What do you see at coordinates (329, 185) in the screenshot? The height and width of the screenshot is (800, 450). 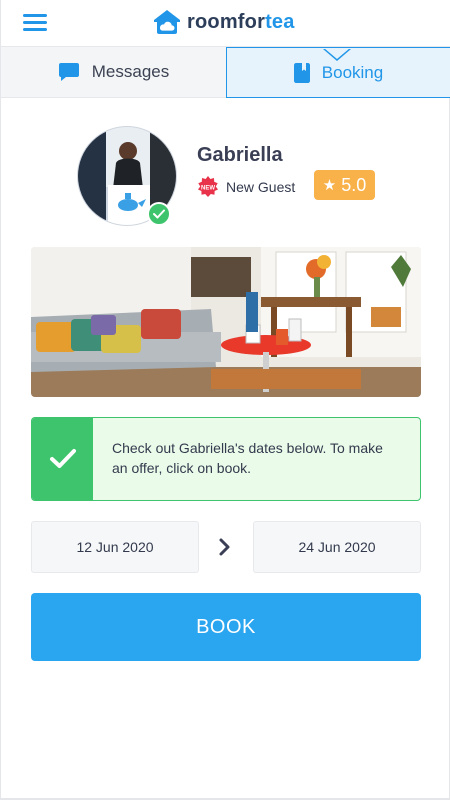 I see `star-icon: ★` at bounding box center [329, 185].